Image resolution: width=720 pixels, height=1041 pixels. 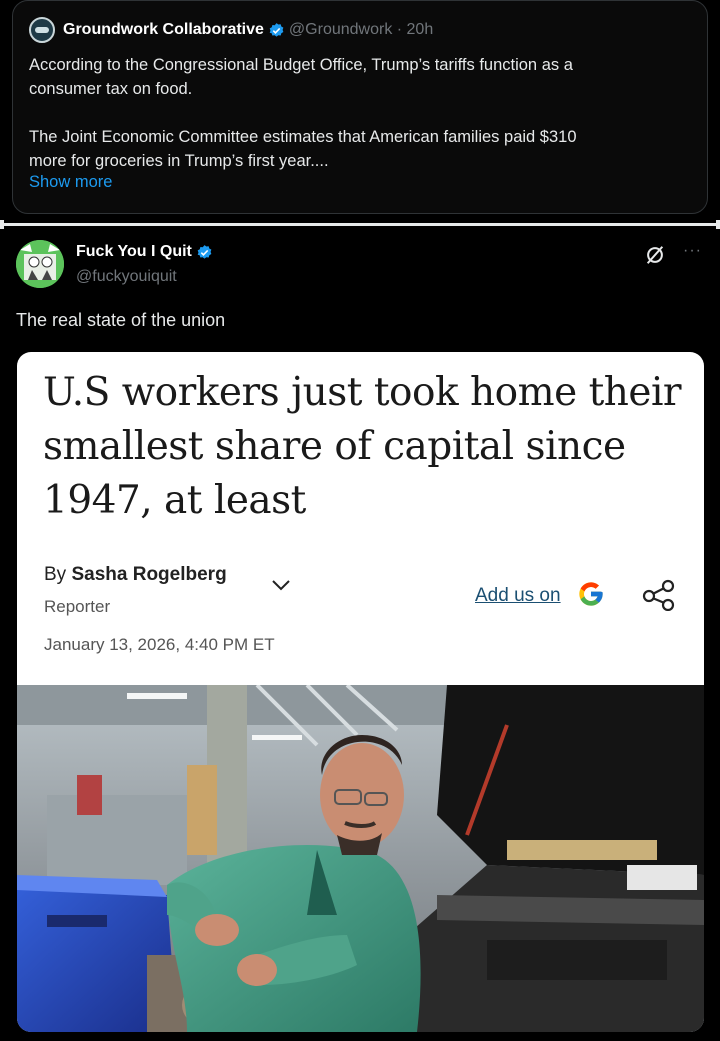 What do you see at coordinates (692, 251) in the screenshot?
I see `more-options-icon: ···` at bounding box center [692, 251].